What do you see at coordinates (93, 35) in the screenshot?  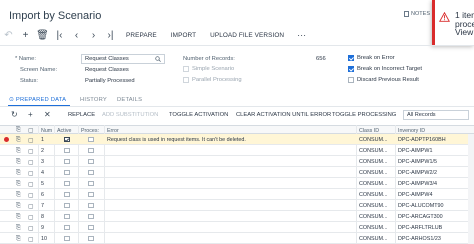 I see `next-record-icon: ›` at bounding box center [93, 35].